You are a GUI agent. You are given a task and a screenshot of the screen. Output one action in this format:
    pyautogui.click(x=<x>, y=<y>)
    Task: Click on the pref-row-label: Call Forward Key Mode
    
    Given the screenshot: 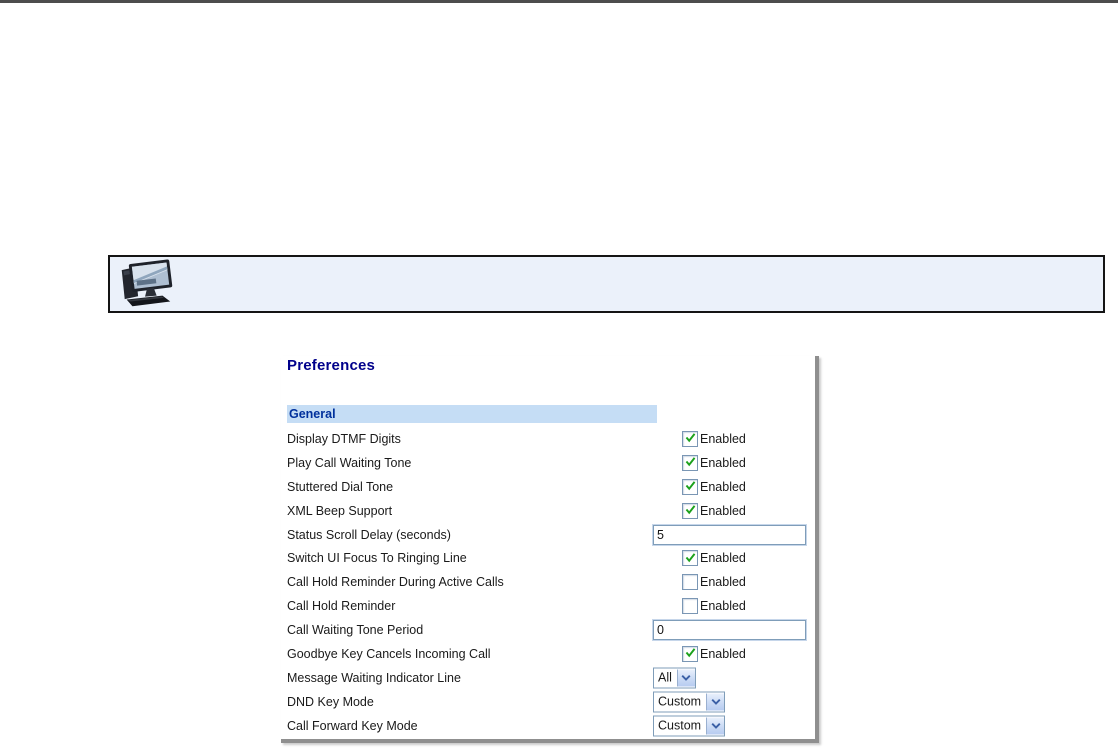 What is the action you would take?
    pyautogui.click(x=352, y=725)
    